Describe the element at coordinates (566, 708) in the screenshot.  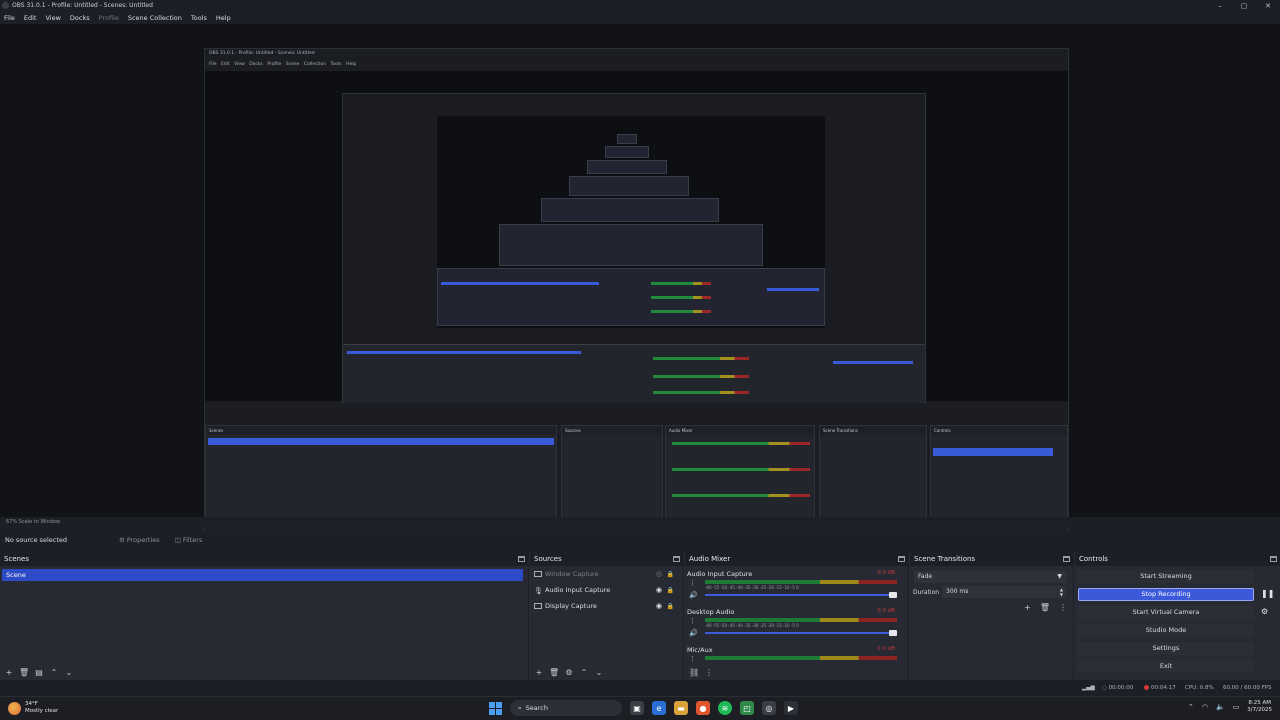
I see `taskbar-search: ⌕ Search` at that location.